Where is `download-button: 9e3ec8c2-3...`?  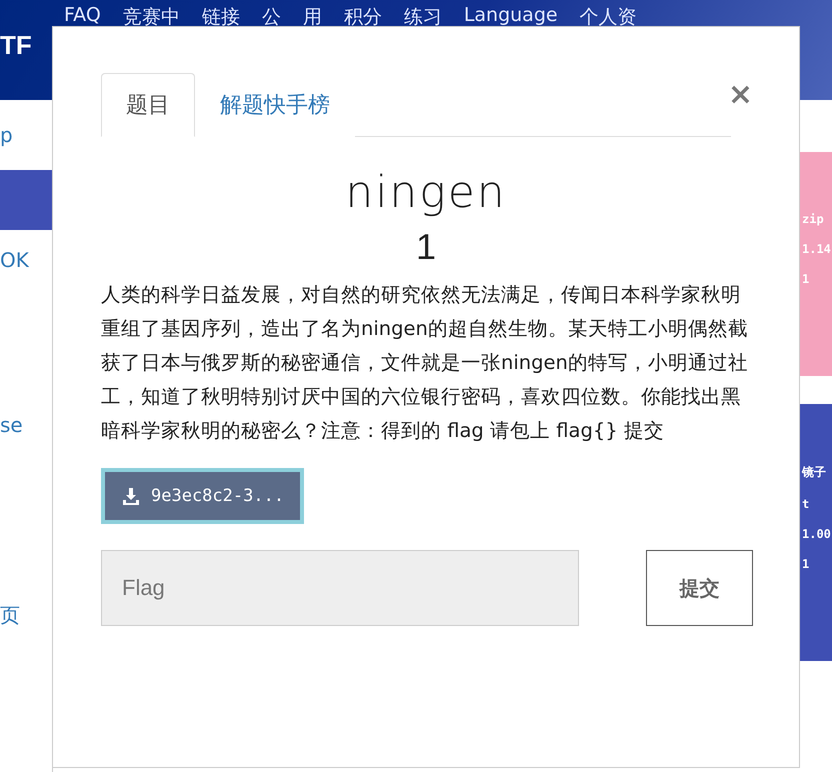
download-button: 9e3ec8c2-3... is located at coordinates (202, 496).